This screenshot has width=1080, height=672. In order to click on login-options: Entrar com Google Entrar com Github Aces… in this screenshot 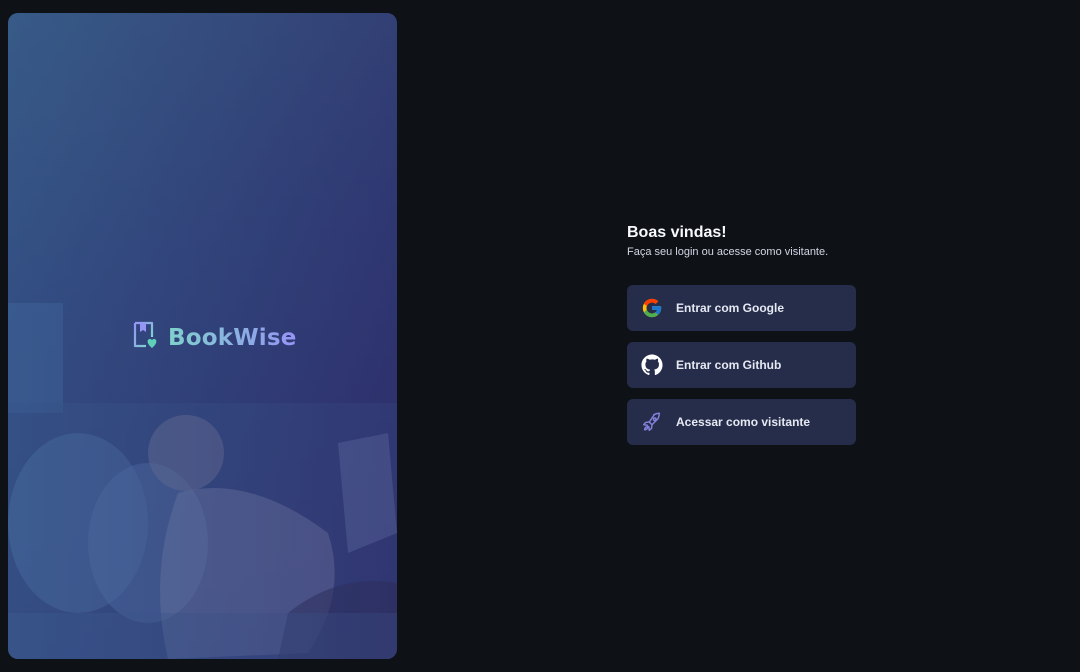, I will do `click(741, 365)`.